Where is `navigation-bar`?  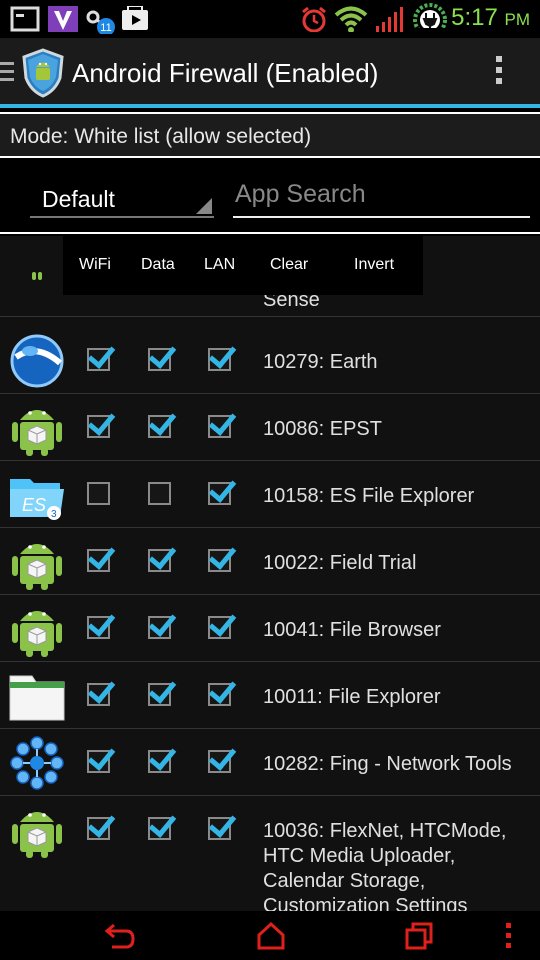 navigation-bar is located at coordinates (270, 935).